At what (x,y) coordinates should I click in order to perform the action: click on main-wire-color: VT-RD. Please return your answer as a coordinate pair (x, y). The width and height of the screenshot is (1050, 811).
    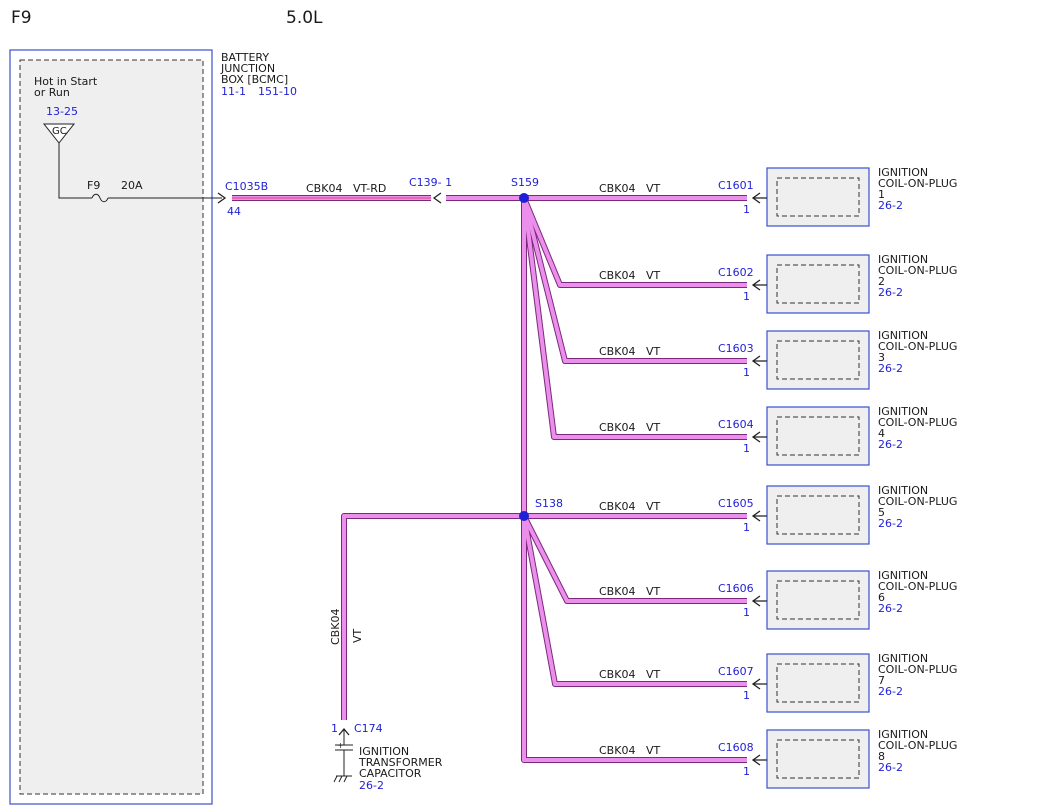
    Looking at the image, I should click on (370, 188).